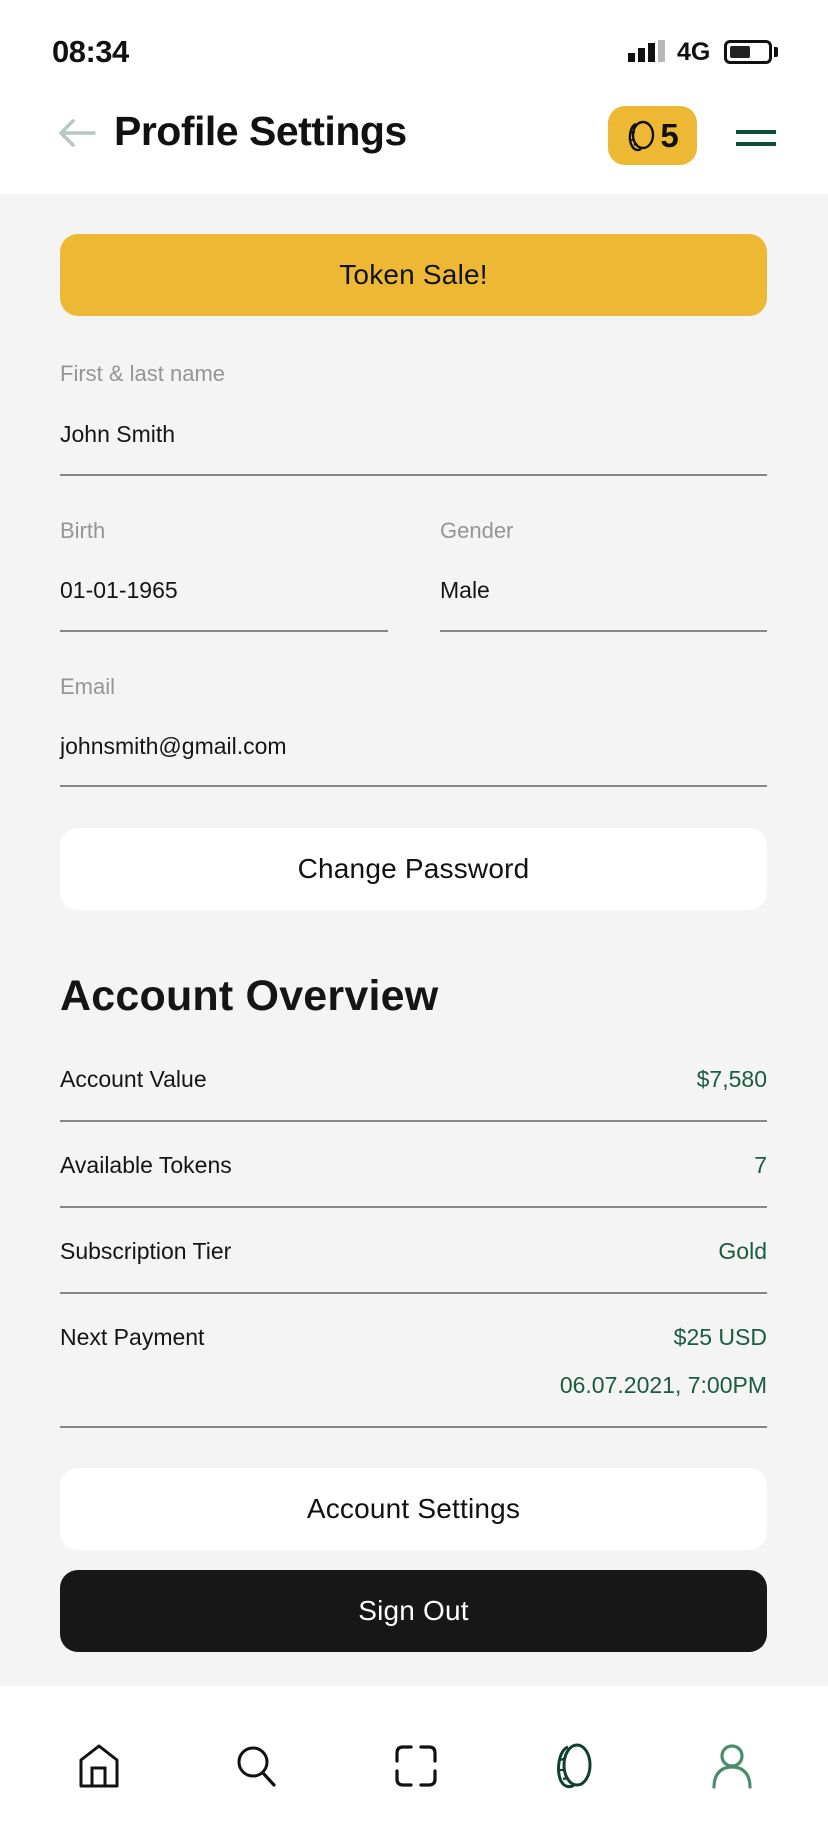 Image resolution: width=828 pixels, height=1846 pixels. Describe the element at coordinates (756, 138) in the screenshot. I see `menu-button` at that location.